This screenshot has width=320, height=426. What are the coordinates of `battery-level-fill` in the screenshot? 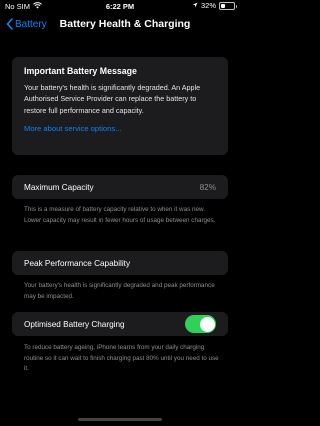 It's located at (223, 5).